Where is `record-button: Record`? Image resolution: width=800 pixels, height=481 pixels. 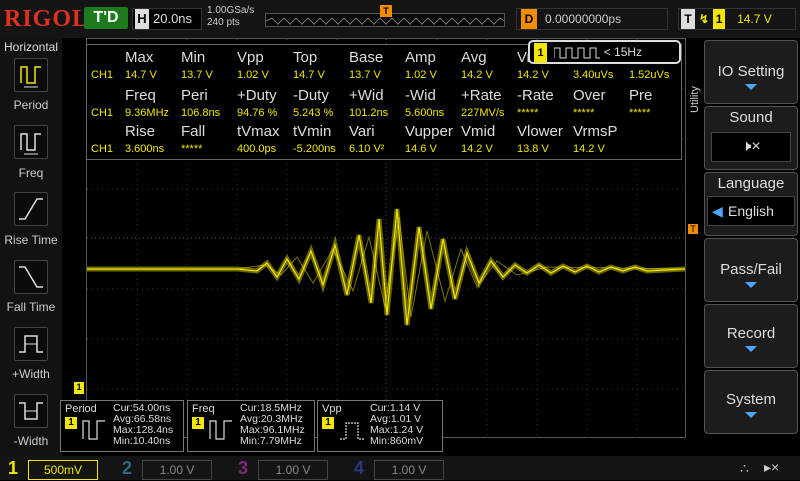
record-button: Record is located at coordinates (751, 336).